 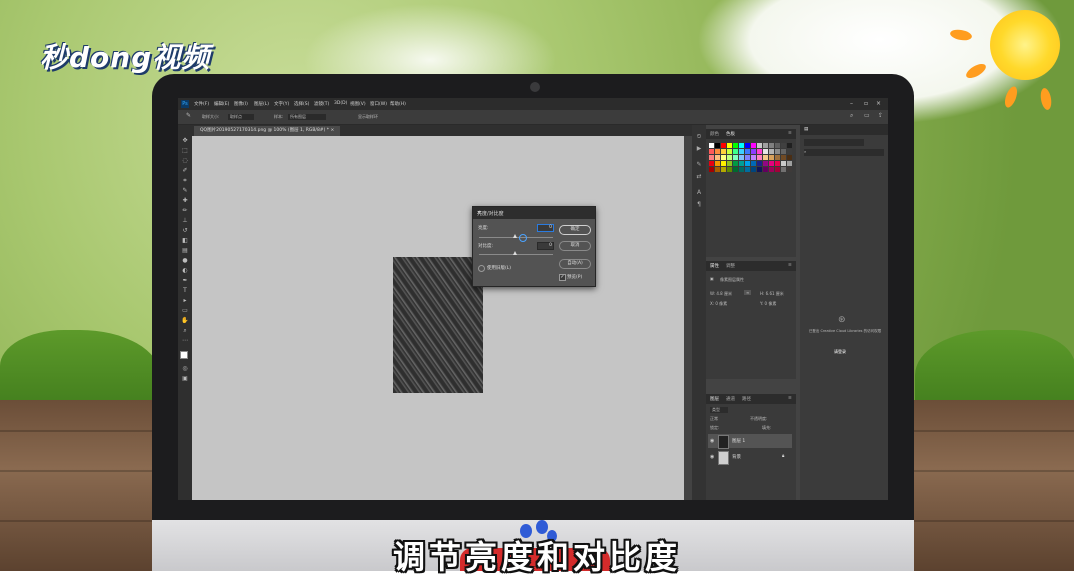 I want to click on library-select, so click(x=834, y=142).